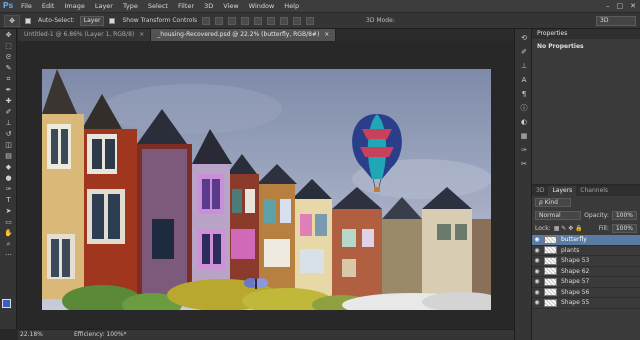 The image size is (640, 340). I want to click on align-left-icon, so click(245, 20).